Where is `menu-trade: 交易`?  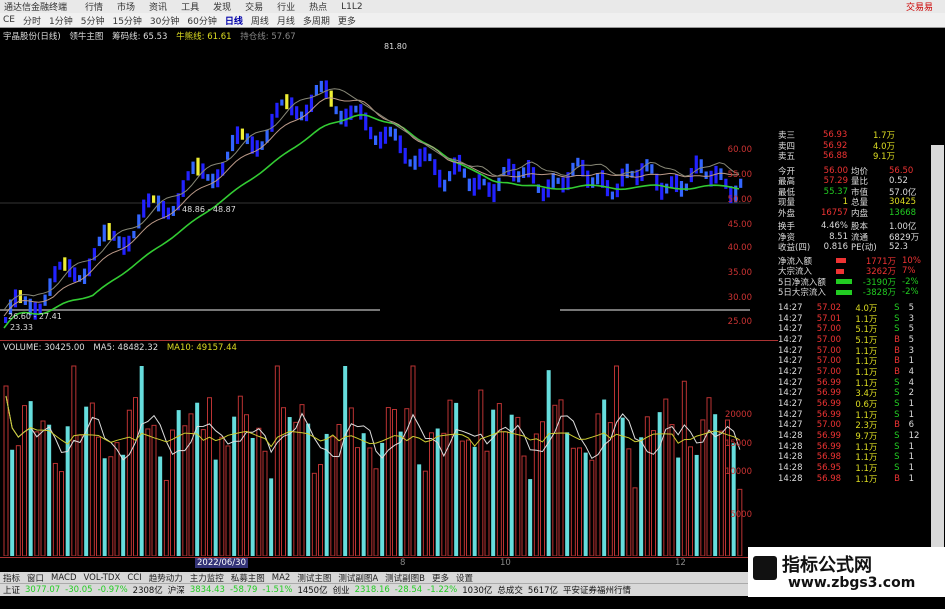 menu-trade: 交易 is located at coordinates (254, 6).